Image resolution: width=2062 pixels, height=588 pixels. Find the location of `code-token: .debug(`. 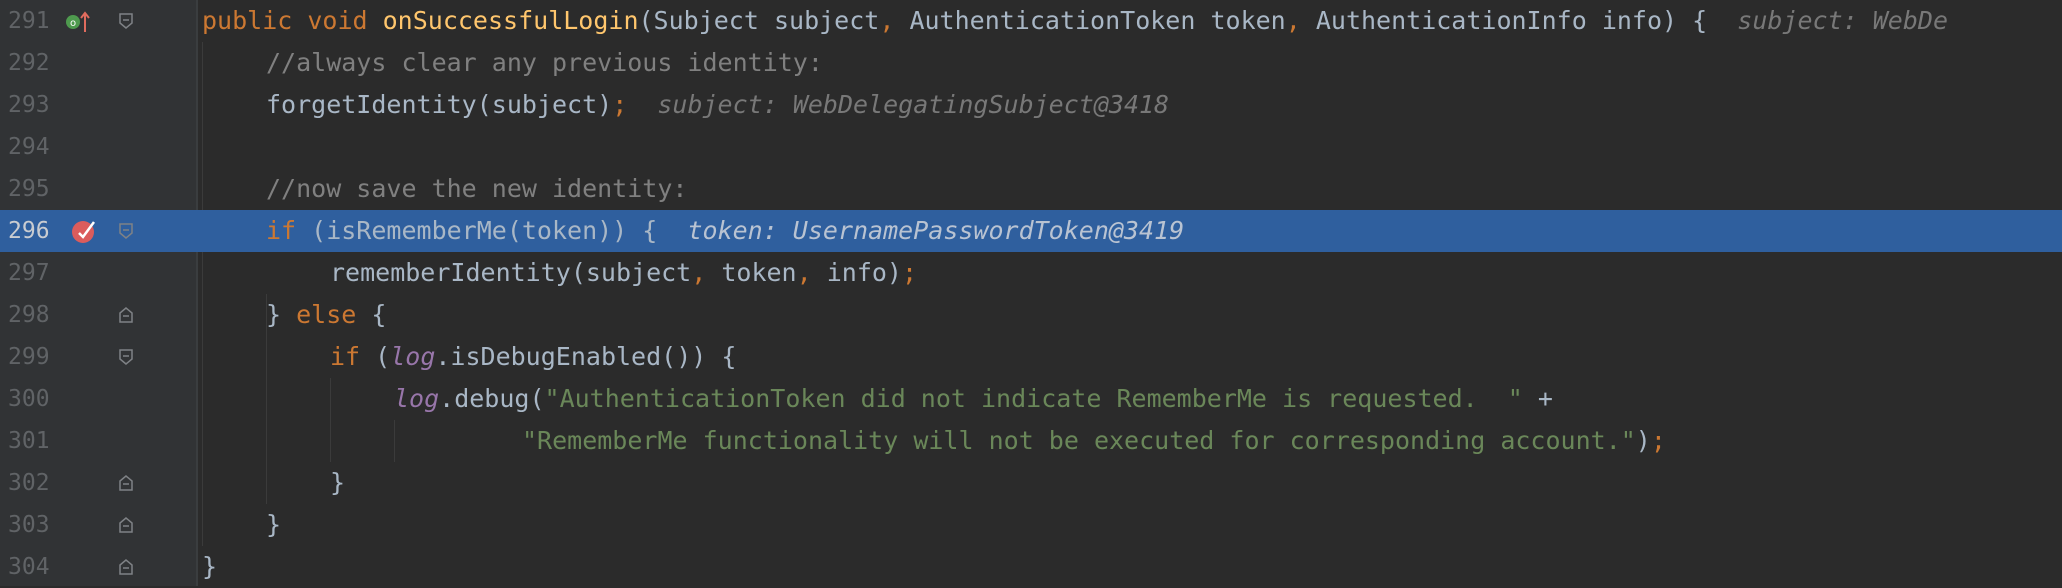

code-token: .debug( is located at coordinates (492, 398).